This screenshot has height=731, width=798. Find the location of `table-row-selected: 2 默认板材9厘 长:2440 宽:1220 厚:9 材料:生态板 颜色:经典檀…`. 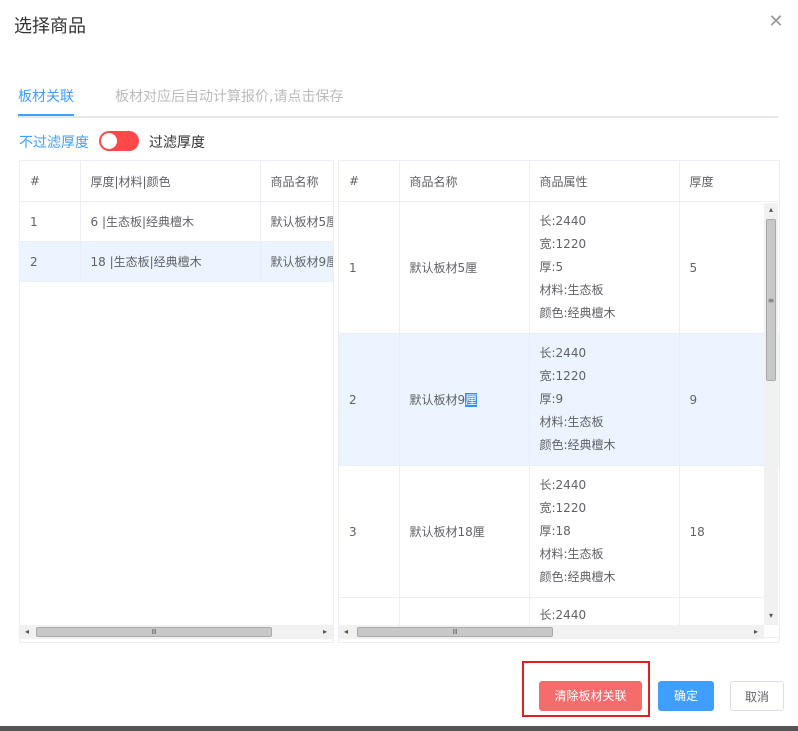

table-row-selected: 2 默认板材9厘 长:2440 宽:1220 厚:9 材料:生态板 颜色:经典檀… is located at coordinates (559, 399).